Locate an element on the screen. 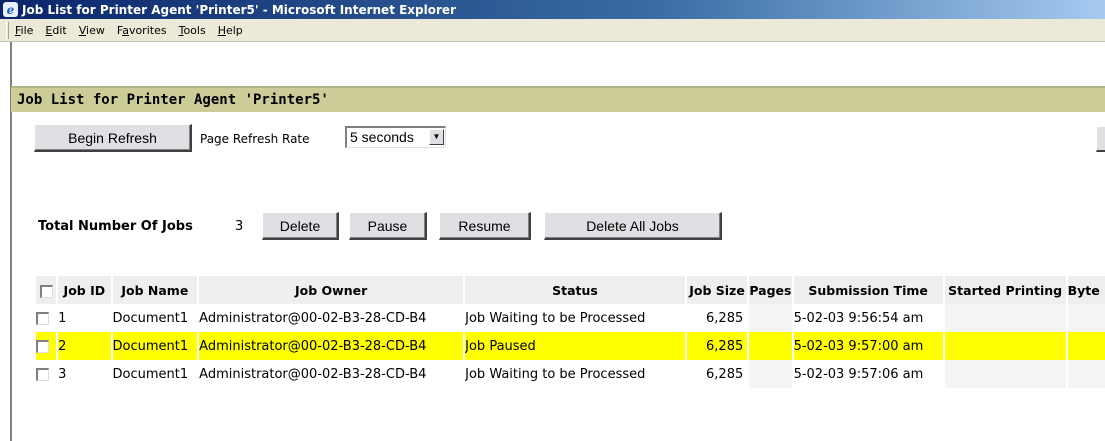  menu-bar: File Edit View Favorites Tools Help is located at coordinates (552, 30).